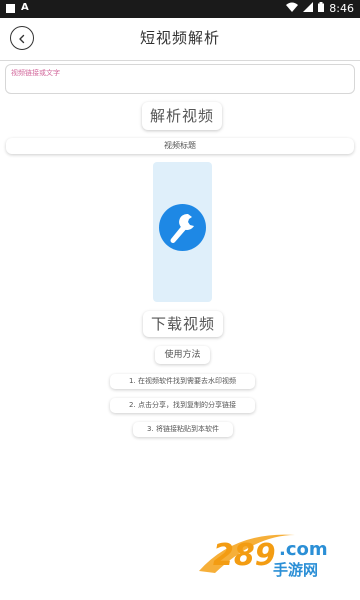  I want to click on wrench-icon, so click(182, 234).